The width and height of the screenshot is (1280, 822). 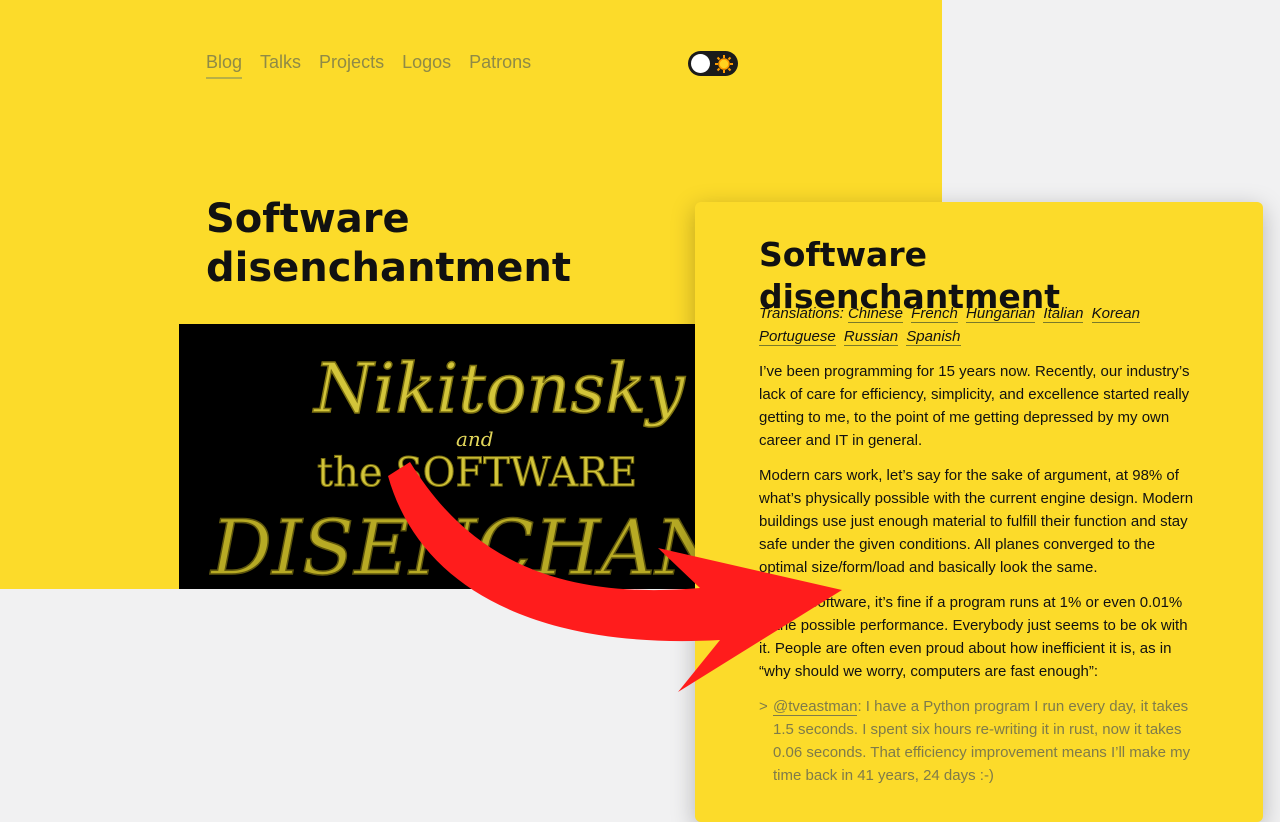 I want to click on hero-image-line2: and, so click(x=475, y=439).